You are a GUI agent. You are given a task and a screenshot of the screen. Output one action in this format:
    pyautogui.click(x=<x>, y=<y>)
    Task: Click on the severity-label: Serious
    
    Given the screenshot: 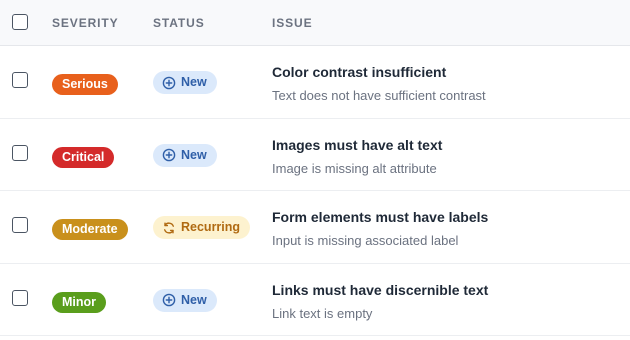 What is the action you would take?
    pyautogui.click(x=85, y=84)
    